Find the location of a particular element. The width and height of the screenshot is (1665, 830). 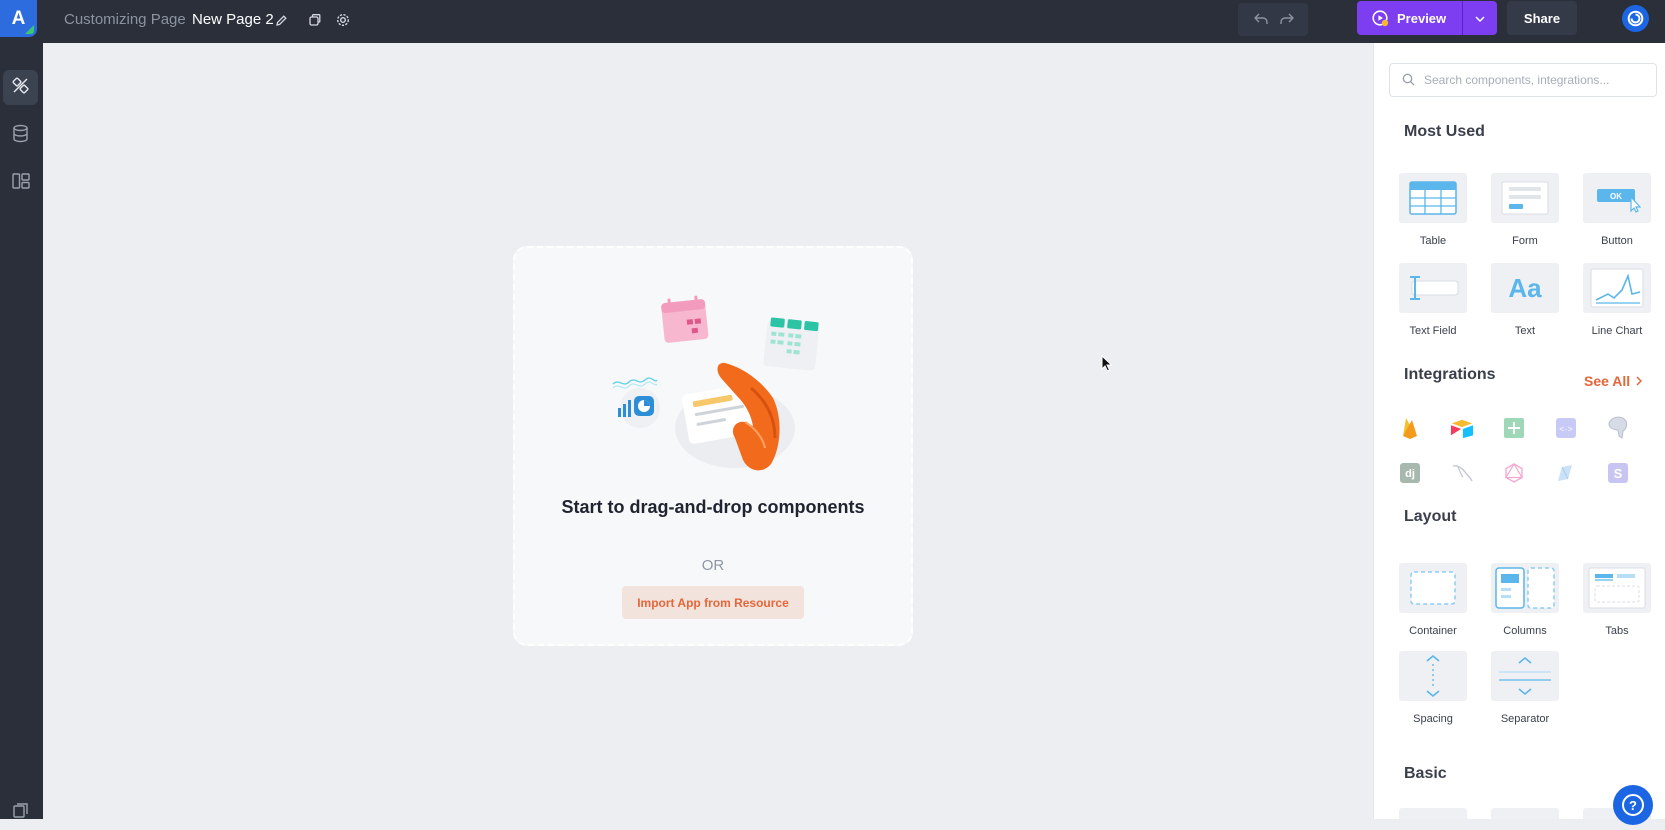

chevron-down-icon is located at coordinates (1480, 18).